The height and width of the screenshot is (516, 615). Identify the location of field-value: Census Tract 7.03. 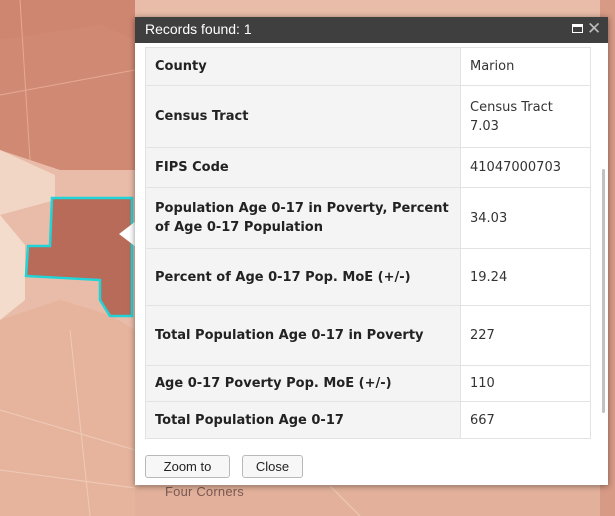
(525, 116).